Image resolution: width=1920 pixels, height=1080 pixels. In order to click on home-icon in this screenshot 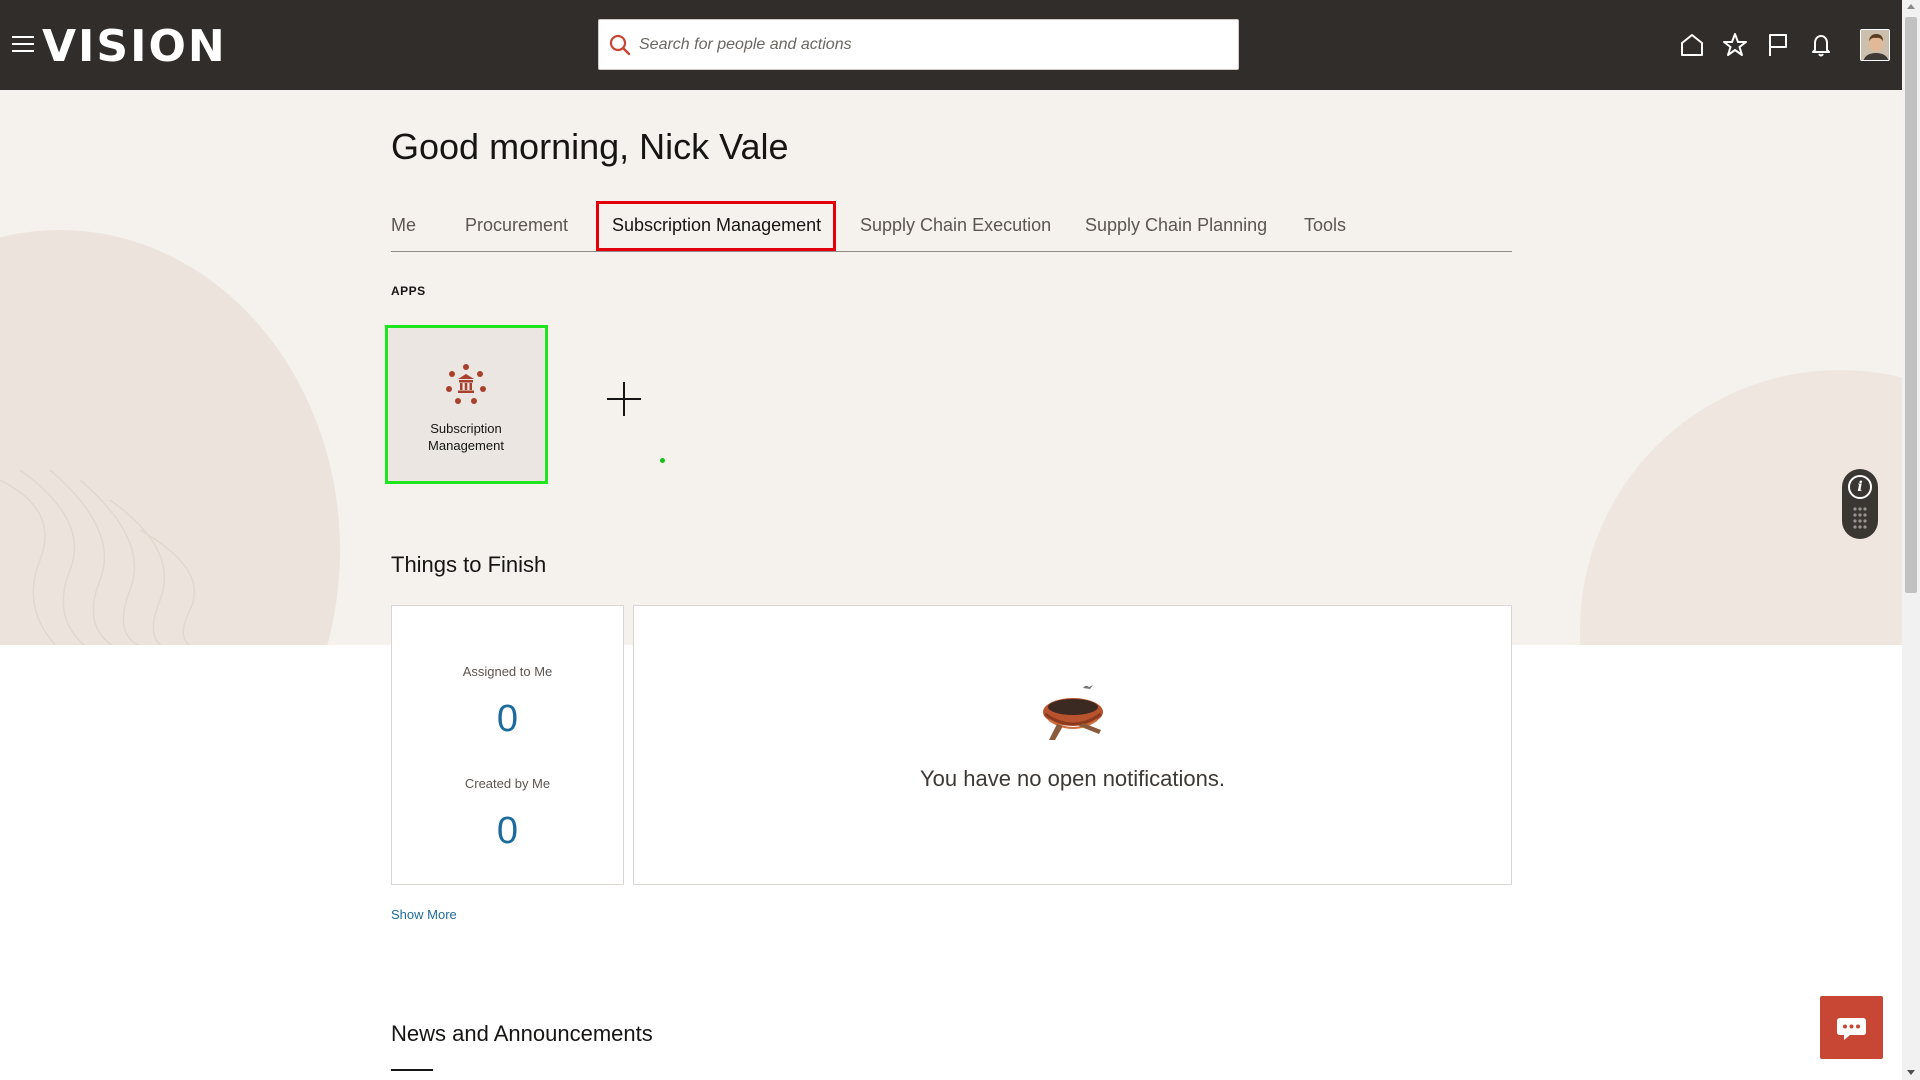, I will do `click(1692, 45)`.